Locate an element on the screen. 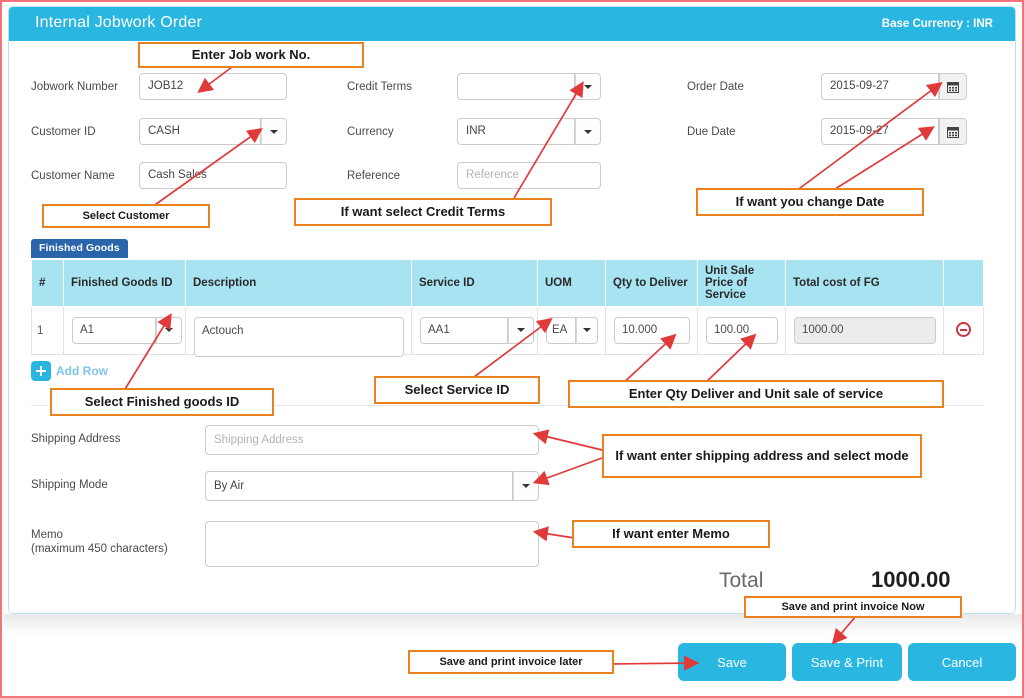  currency-dropdown-button is located at coordinates (588, 131).